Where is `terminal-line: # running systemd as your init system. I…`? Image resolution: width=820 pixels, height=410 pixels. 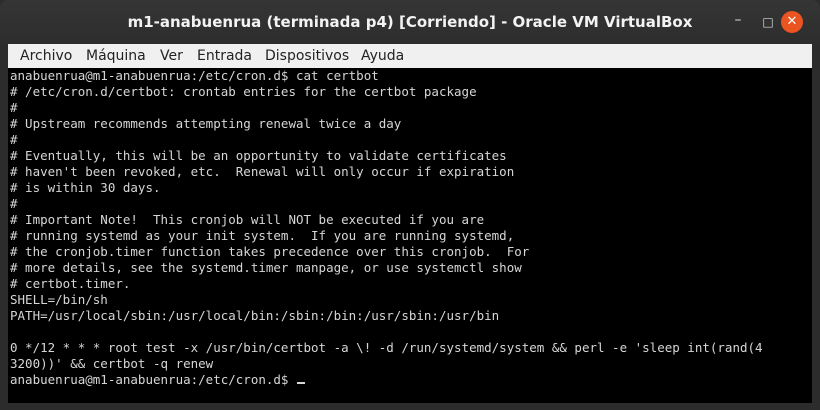
terminal-line: # running systemd as your init system. I… is located at coordinates (262, 235).